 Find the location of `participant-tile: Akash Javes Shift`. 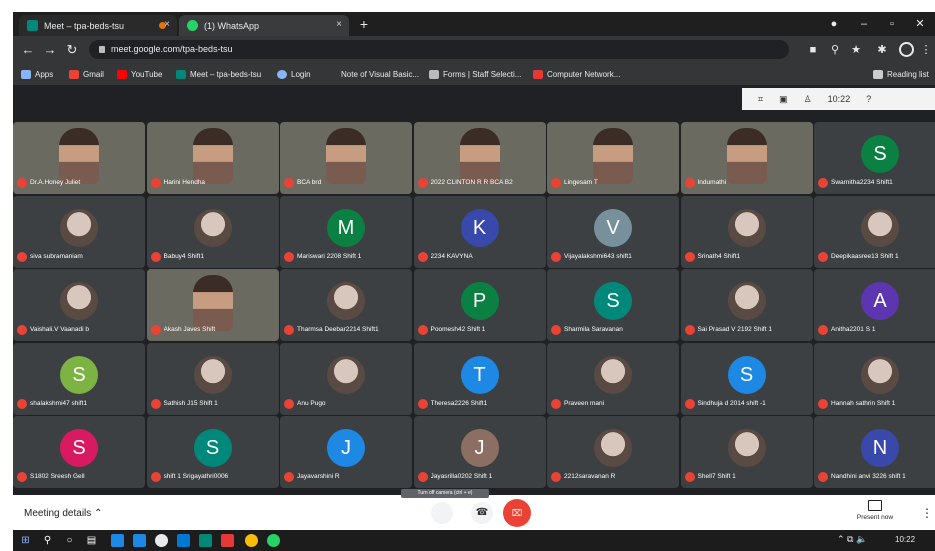

participant-tile: Akash Javes Shift is located at coordinates (212, 305).